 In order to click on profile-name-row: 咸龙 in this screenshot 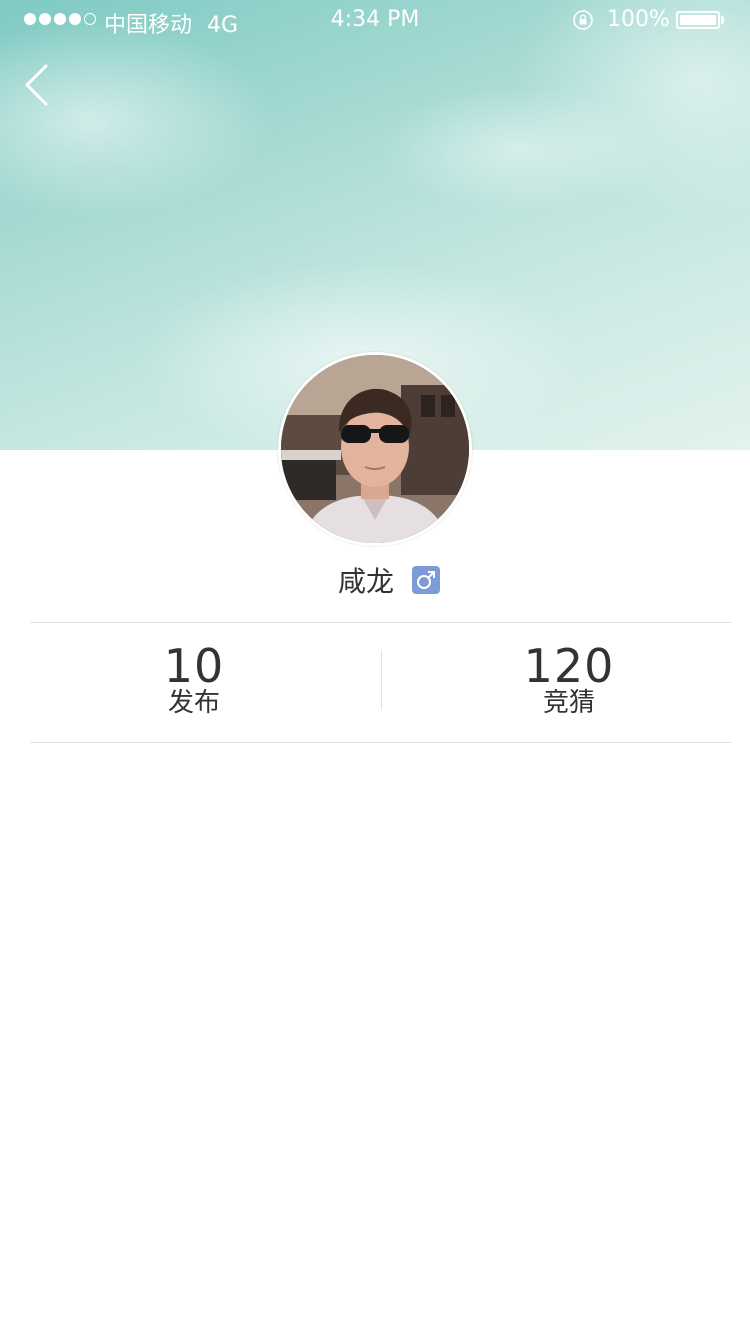, I will do `click(375, 580)`.